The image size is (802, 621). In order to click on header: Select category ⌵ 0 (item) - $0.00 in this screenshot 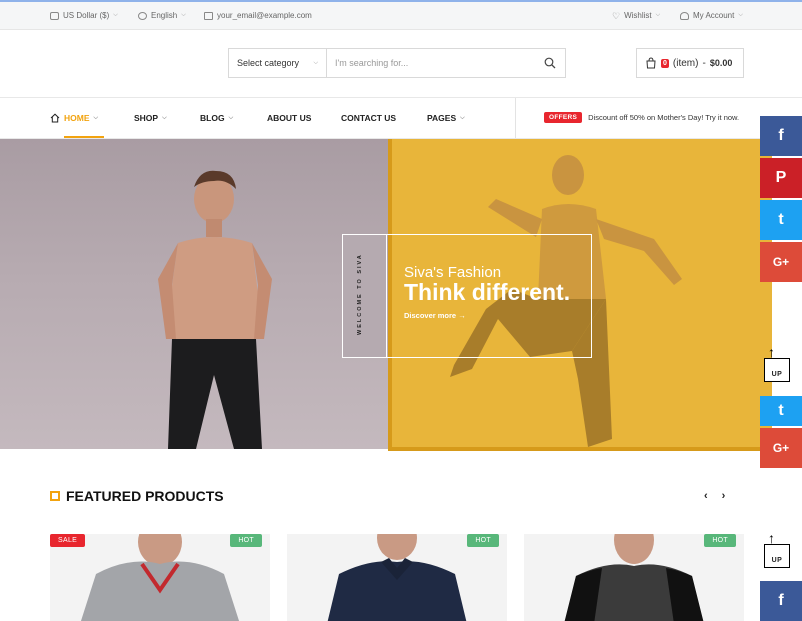, I will do `click(401, 64)`.